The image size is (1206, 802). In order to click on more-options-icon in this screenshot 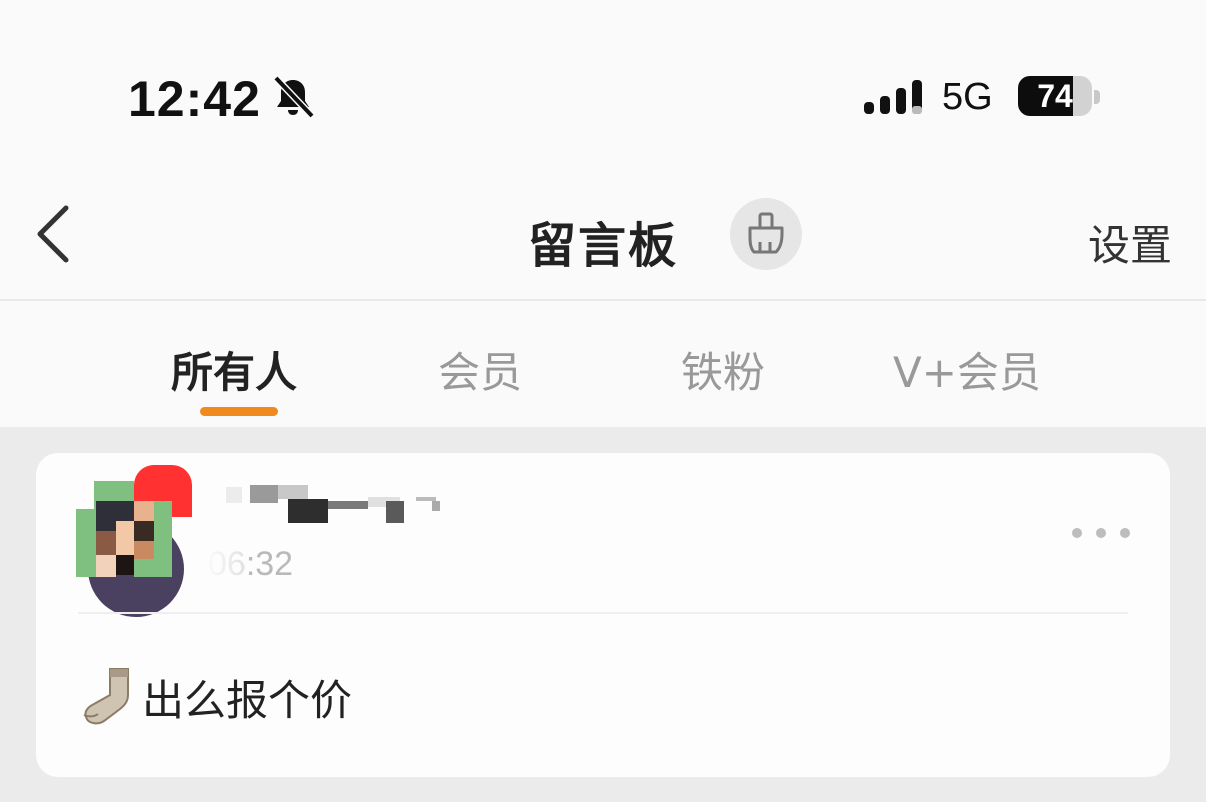, I will do `click(1102, 534)`.